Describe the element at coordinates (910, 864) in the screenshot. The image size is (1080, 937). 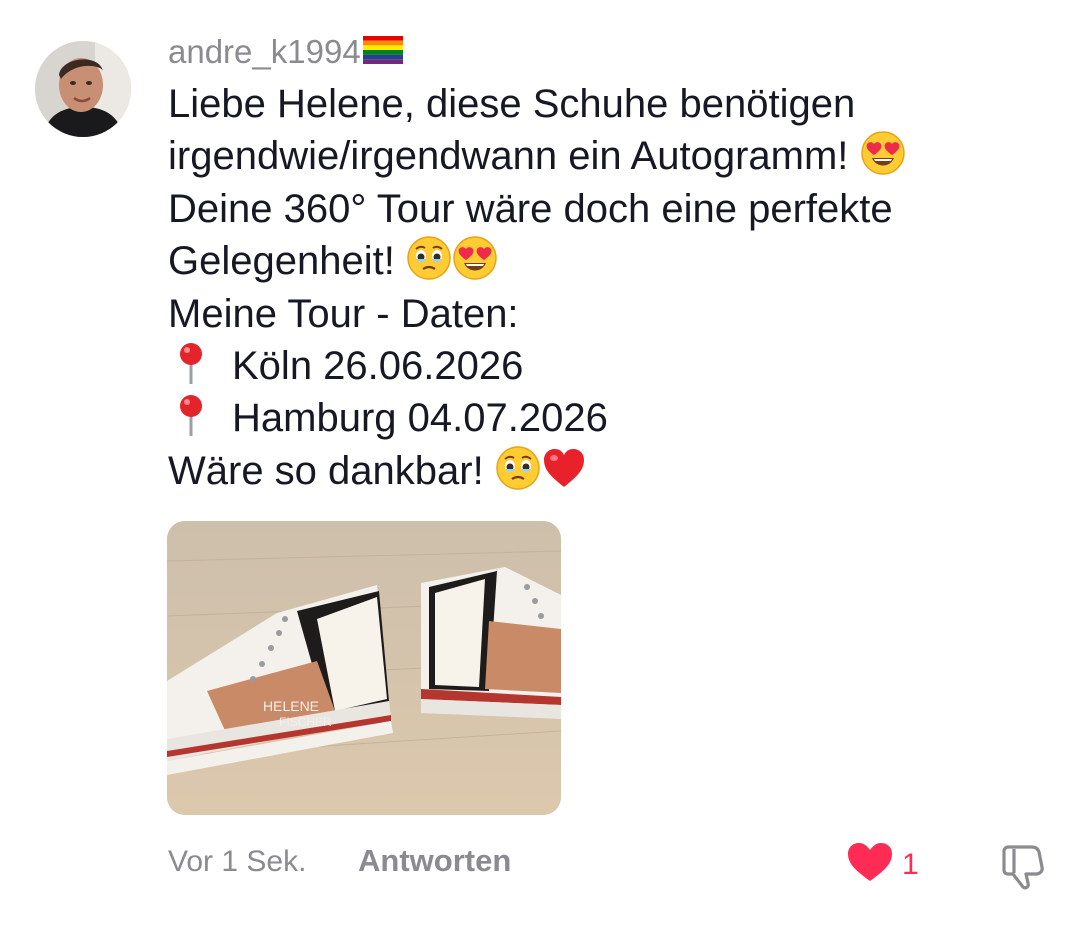
I see `like-count: 1` at that location.